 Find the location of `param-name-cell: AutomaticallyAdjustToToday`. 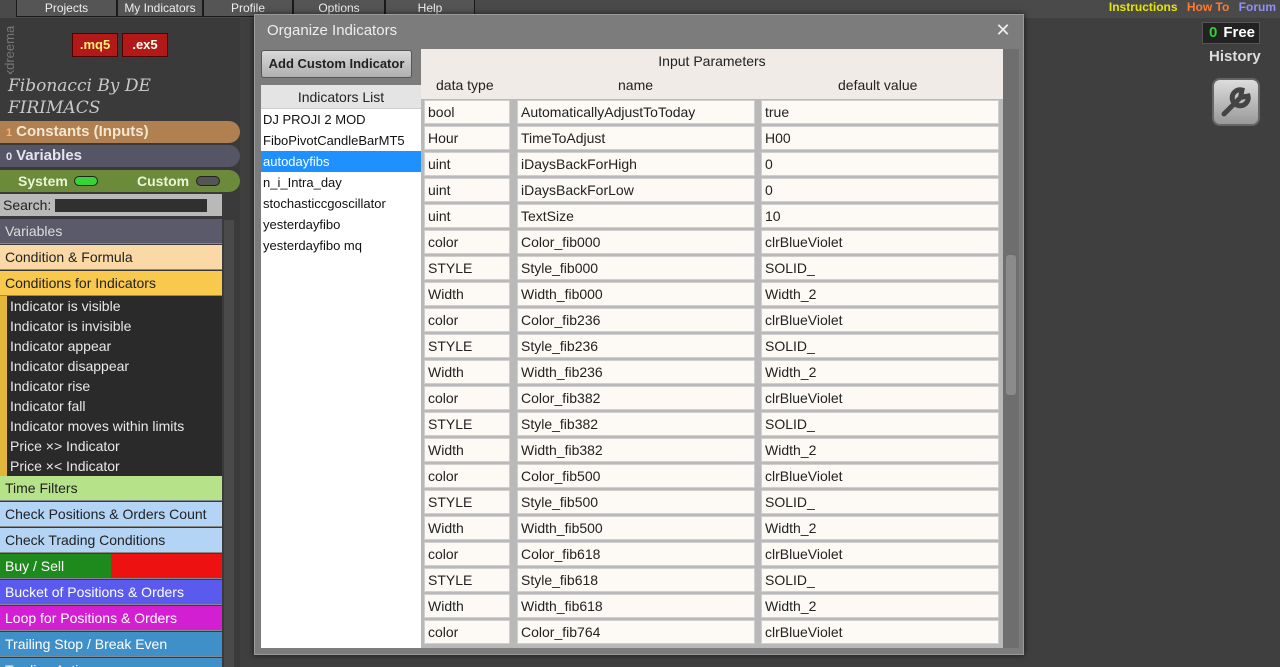

param-name-cell: AutomaticallyAdjustToToday is located at coordinates (636, 112).